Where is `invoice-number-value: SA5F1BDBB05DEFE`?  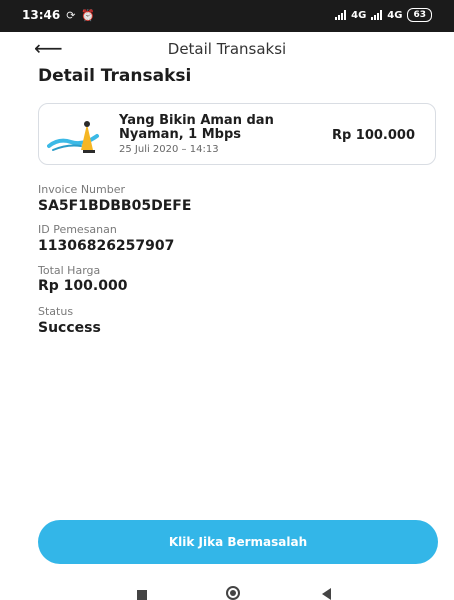 invoice-number-value: SA5F1BDBB05DEFE is located at coordinates (115, 206).